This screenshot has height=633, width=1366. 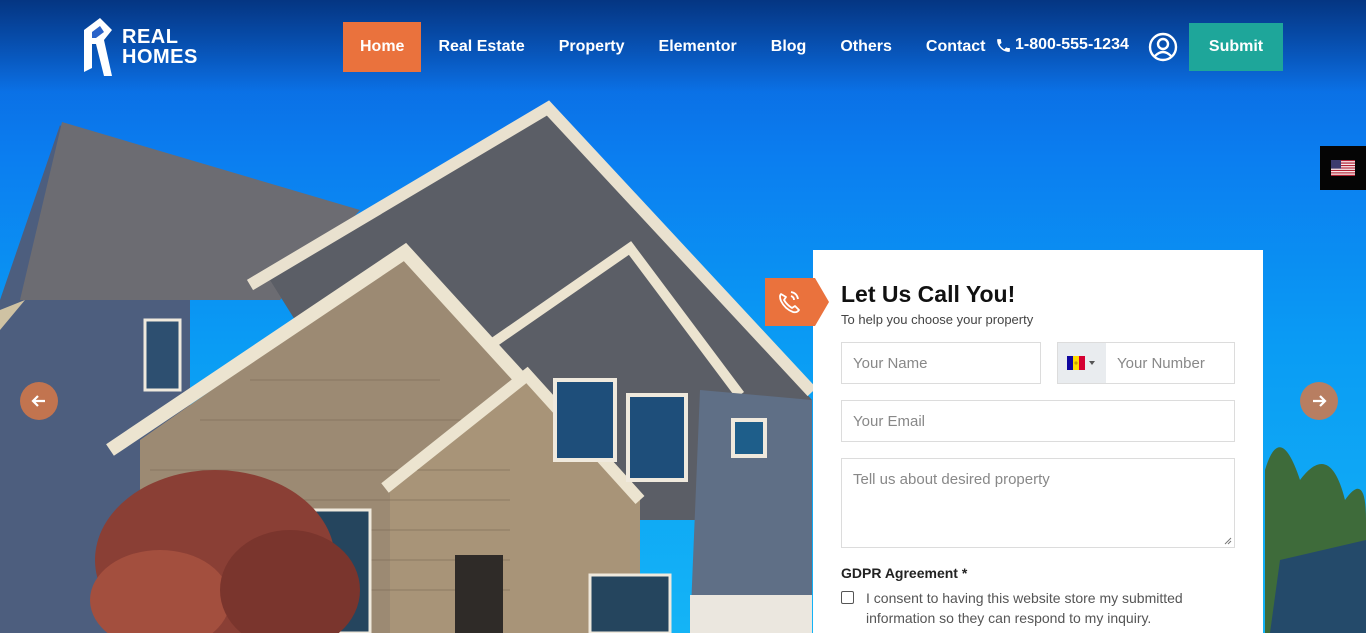 I want to click on arrow-right-icon, so click(x=1320, y=401).